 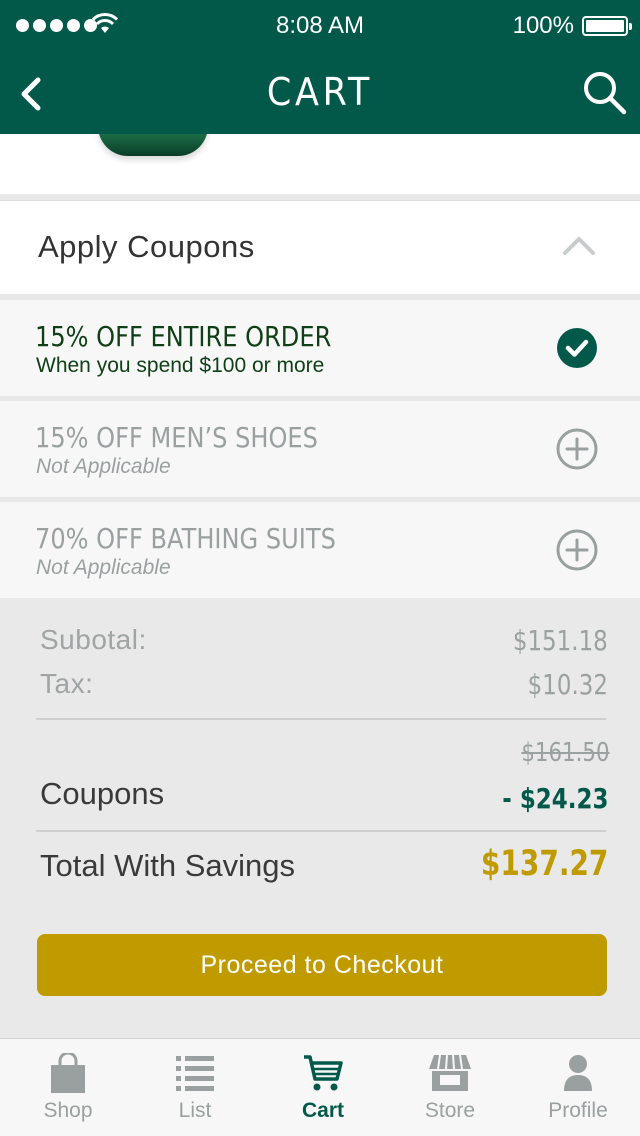 I want to click on tax-label: Tax:, so click(x=67, y=683).